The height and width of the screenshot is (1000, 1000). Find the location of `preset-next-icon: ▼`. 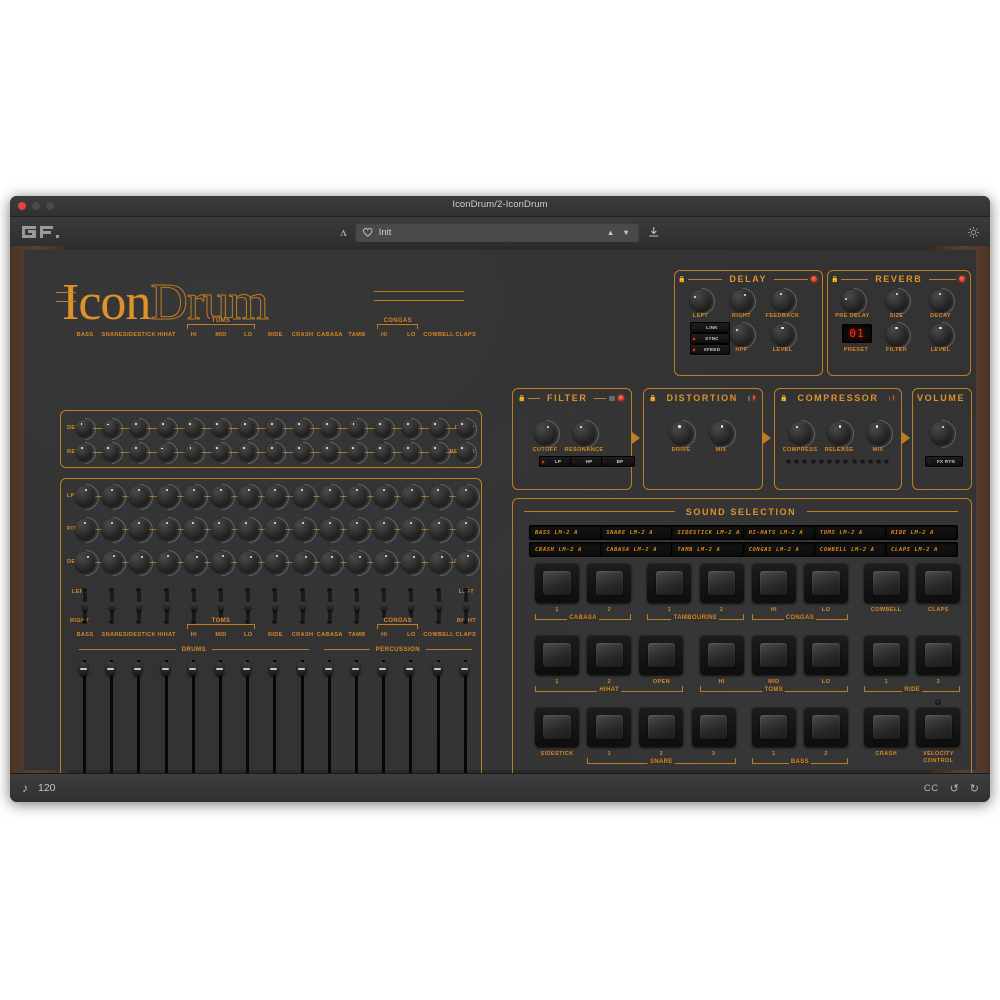

preset-next-icon: ▼ is located at coordinates (626, 232).